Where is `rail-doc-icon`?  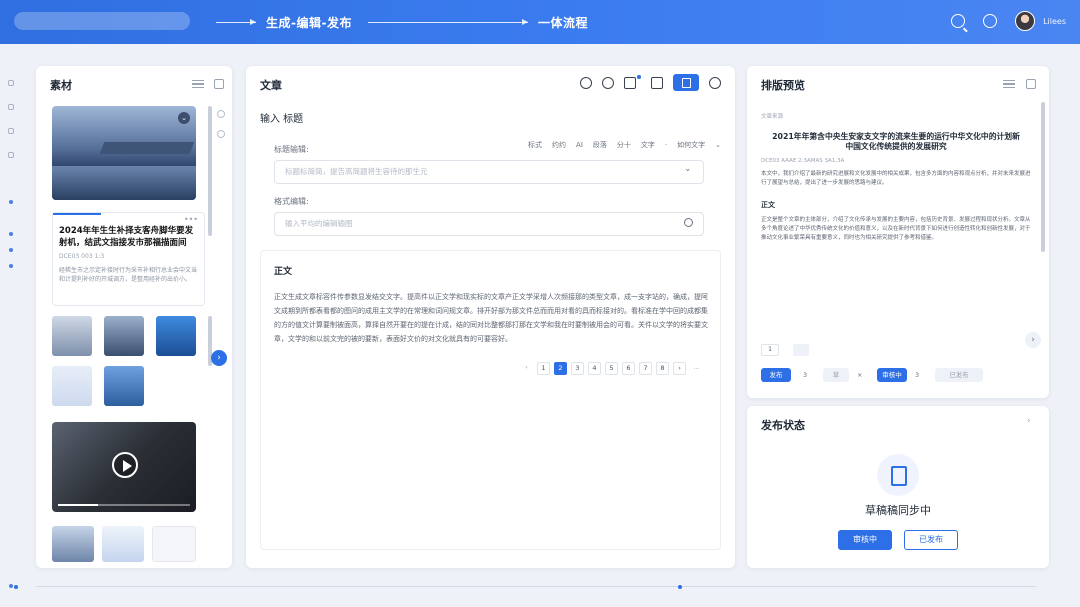 rail-doc-icon is located at coordinates (11, 107).